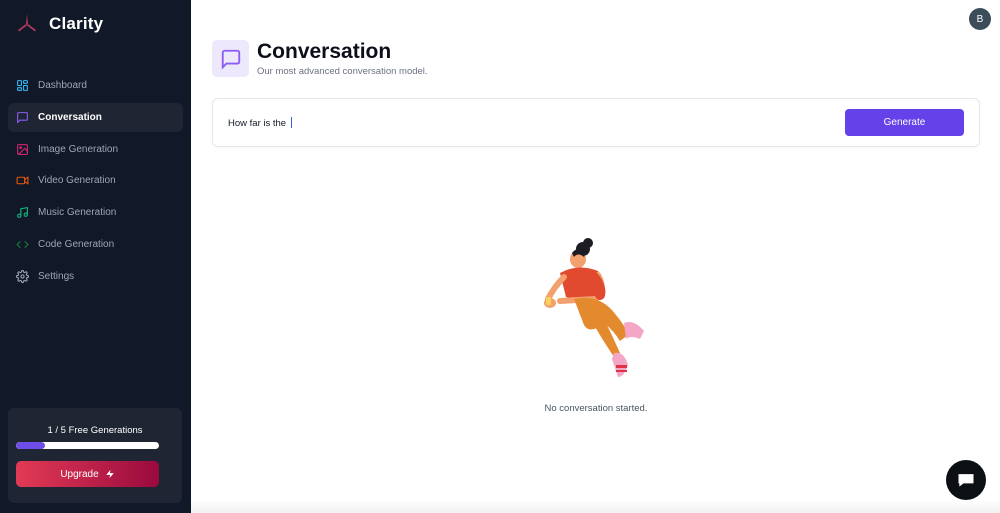  I want to click on sidebar-item-label: Image Generation, so click(78, 149).